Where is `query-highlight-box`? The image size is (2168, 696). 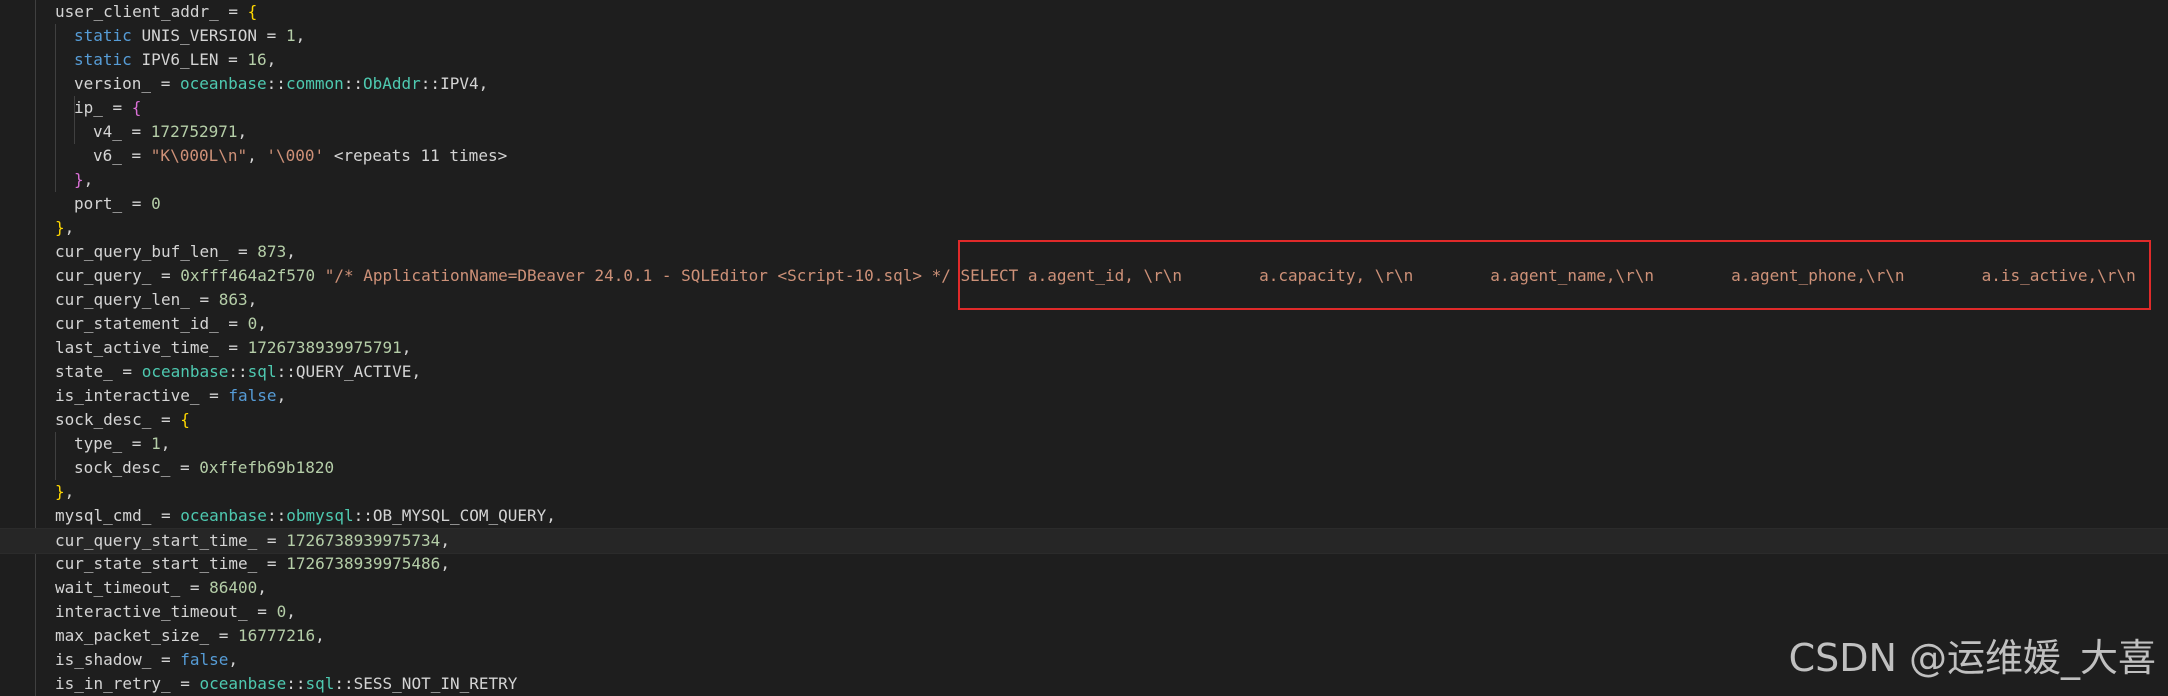 query-highlight-box is located at coordinates (1554, 275).